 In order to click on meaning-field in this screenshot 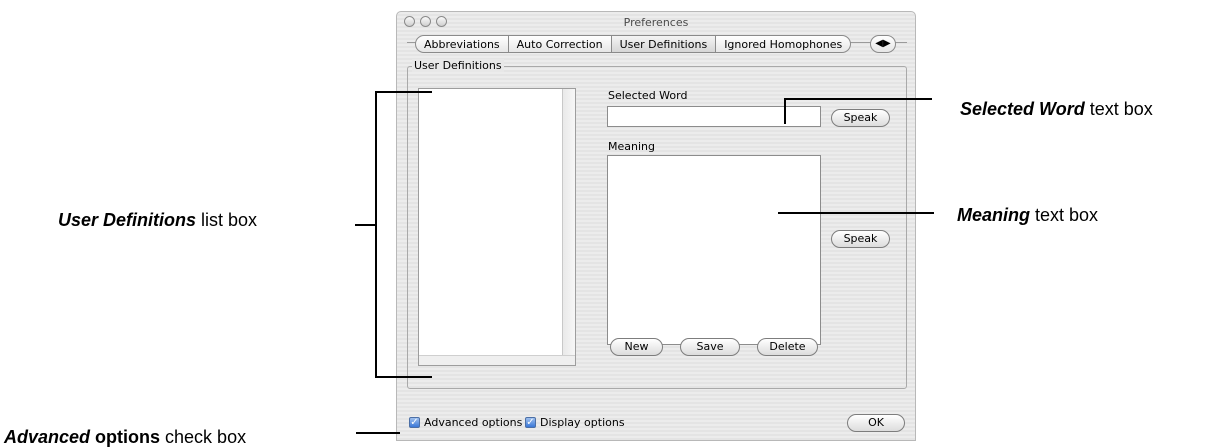, I will do `click(714, 250)`.